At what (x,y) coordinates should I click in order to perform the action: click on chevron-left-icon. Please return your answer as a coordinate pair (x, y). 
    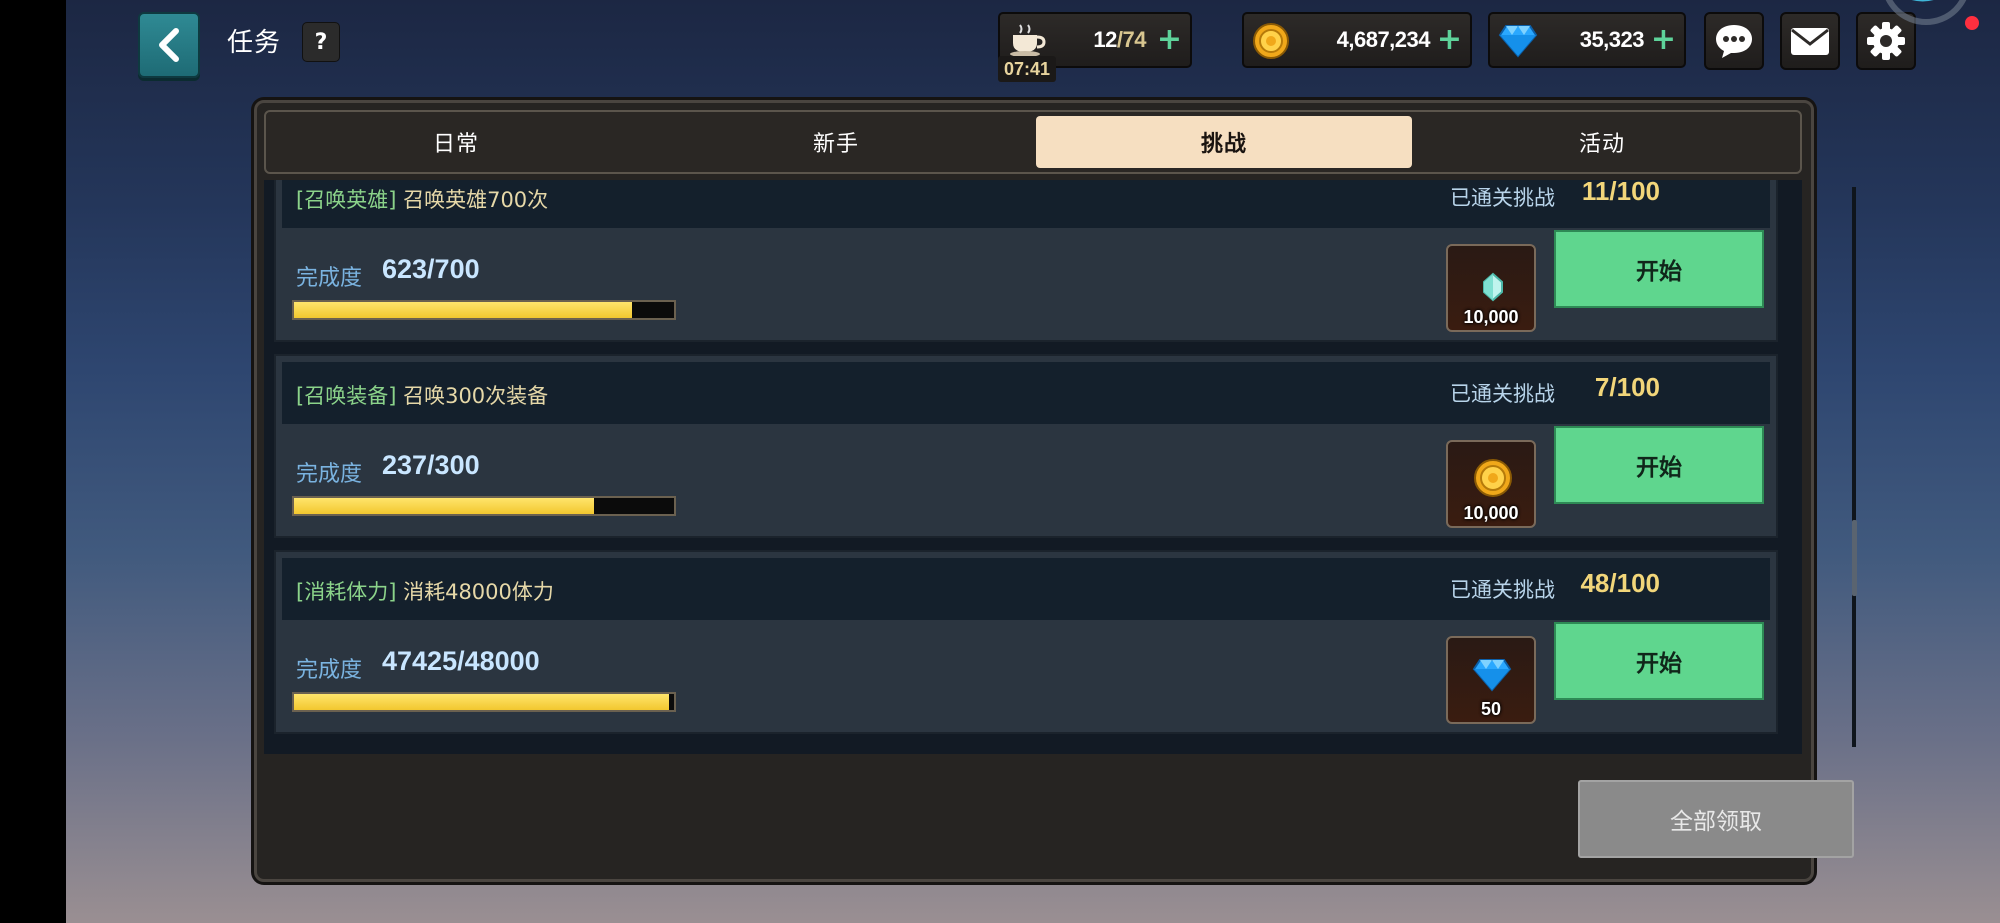
    Looking at the image, I should click on (169, 45).